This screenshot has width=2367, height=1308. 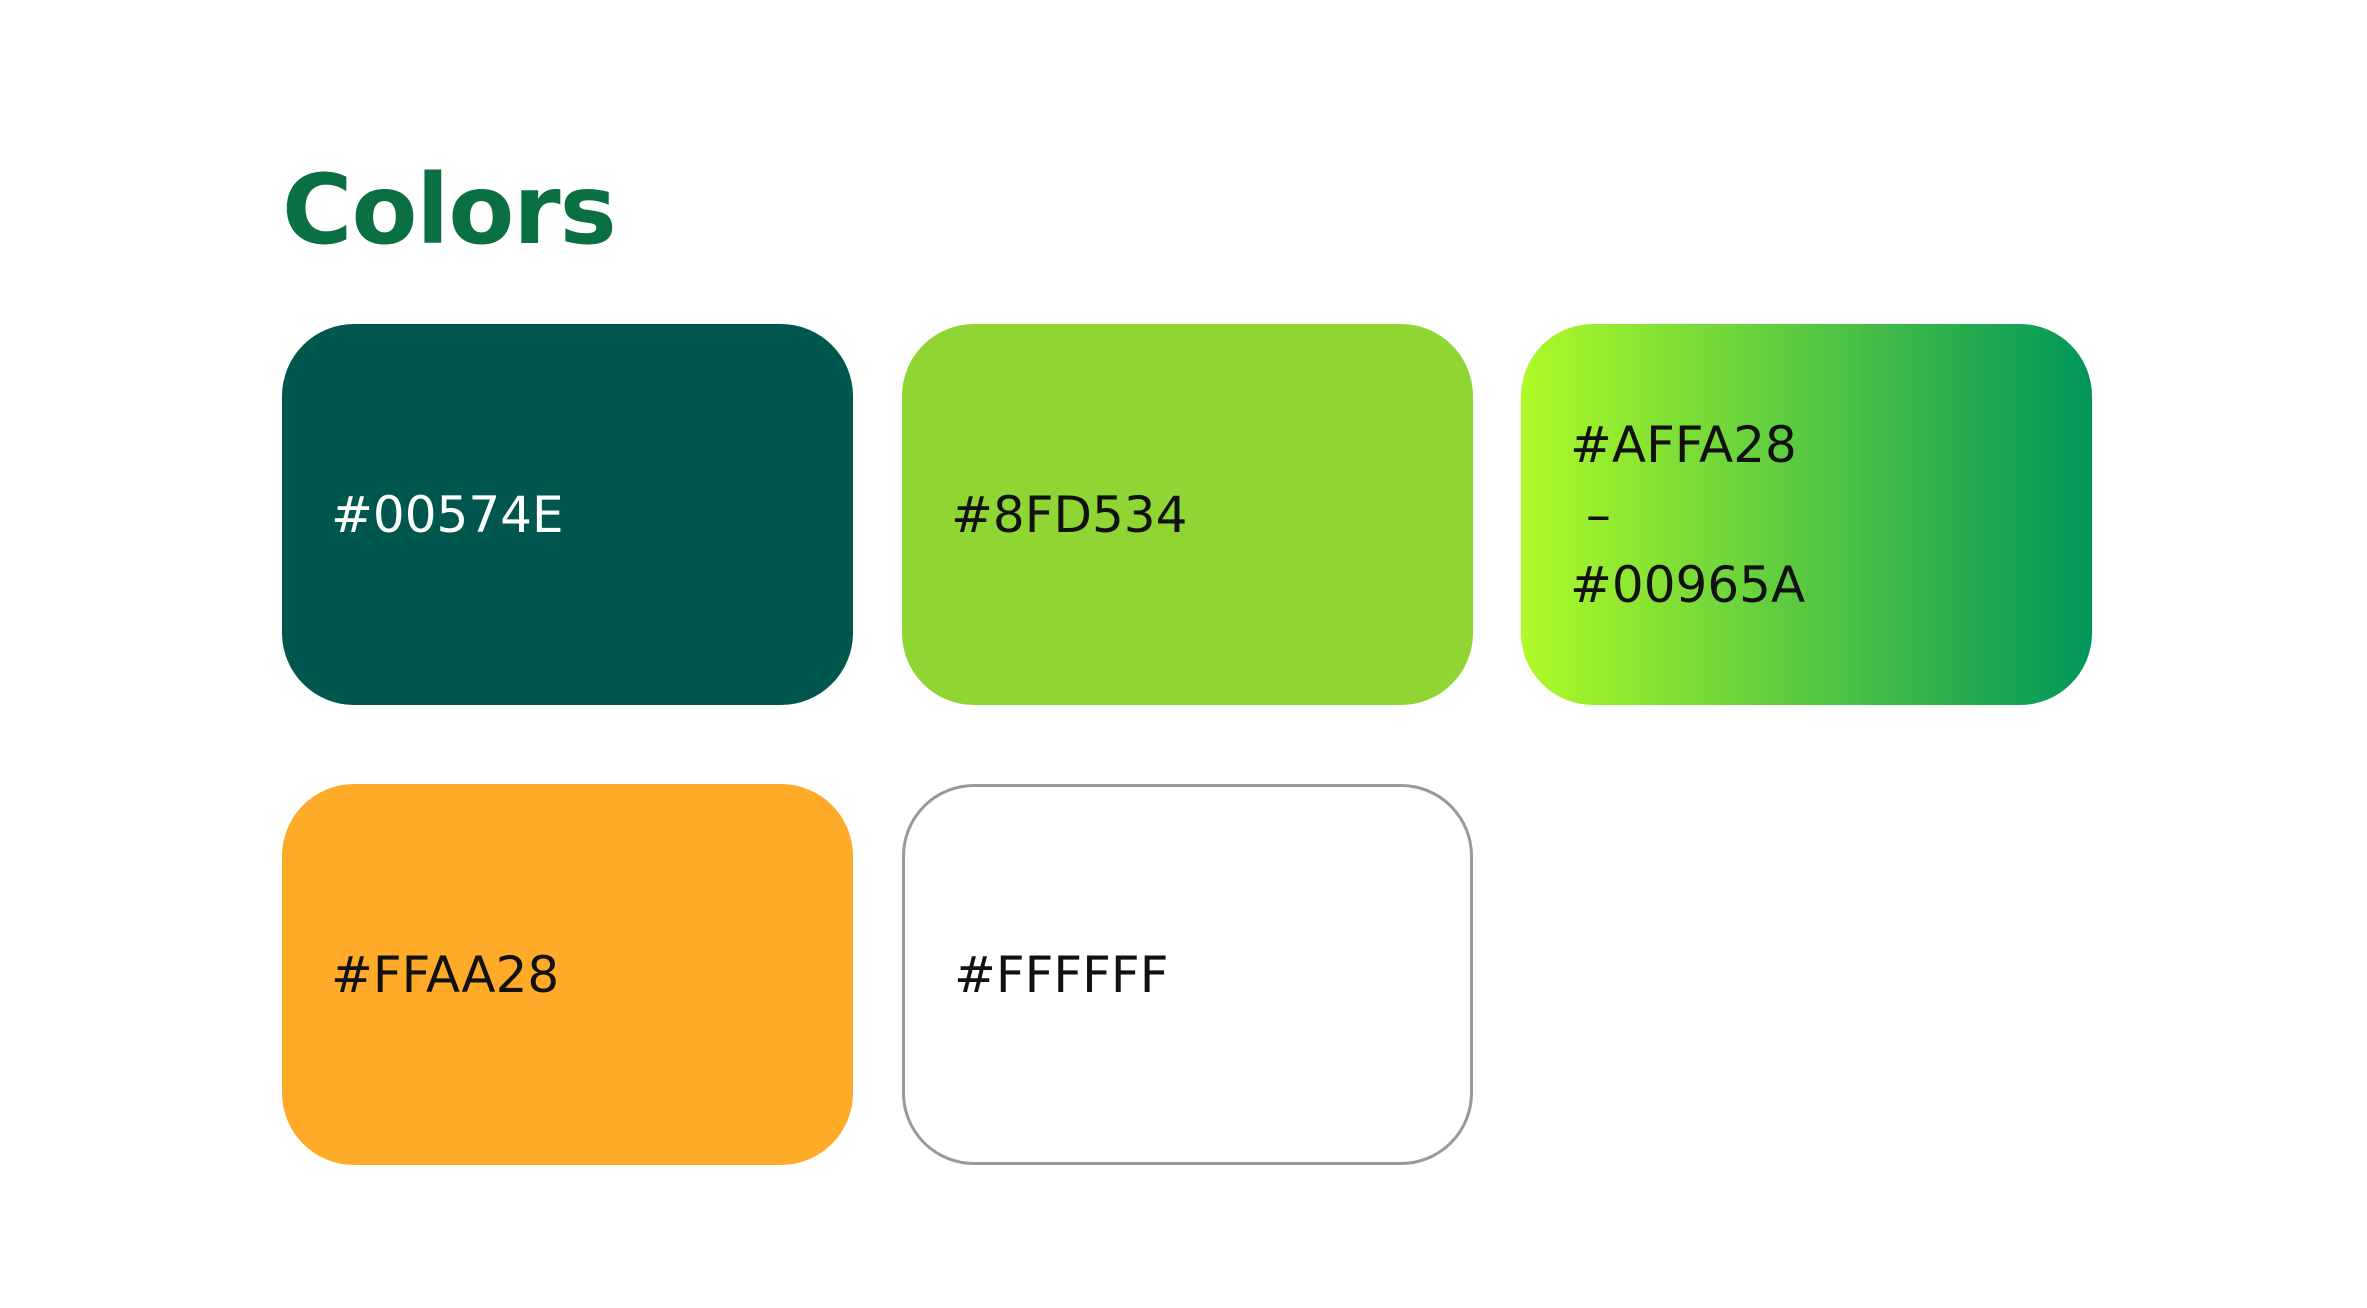 What do you see at coordinates (1061, 974) in the screenshot?
I see `swatch-label: #FFFFFF` at bounding box center [1061, 974].